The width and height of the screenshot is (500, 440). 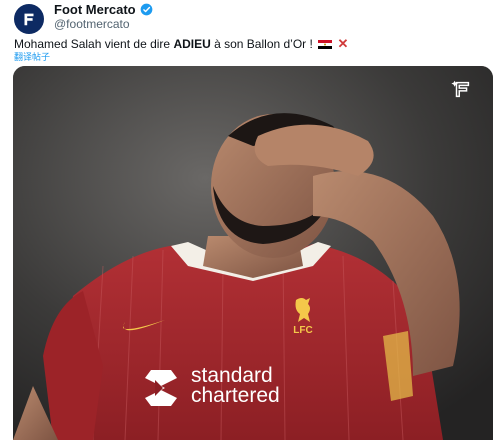 I want to click on swoosh-logo-icon, so click(x=144, y=325).